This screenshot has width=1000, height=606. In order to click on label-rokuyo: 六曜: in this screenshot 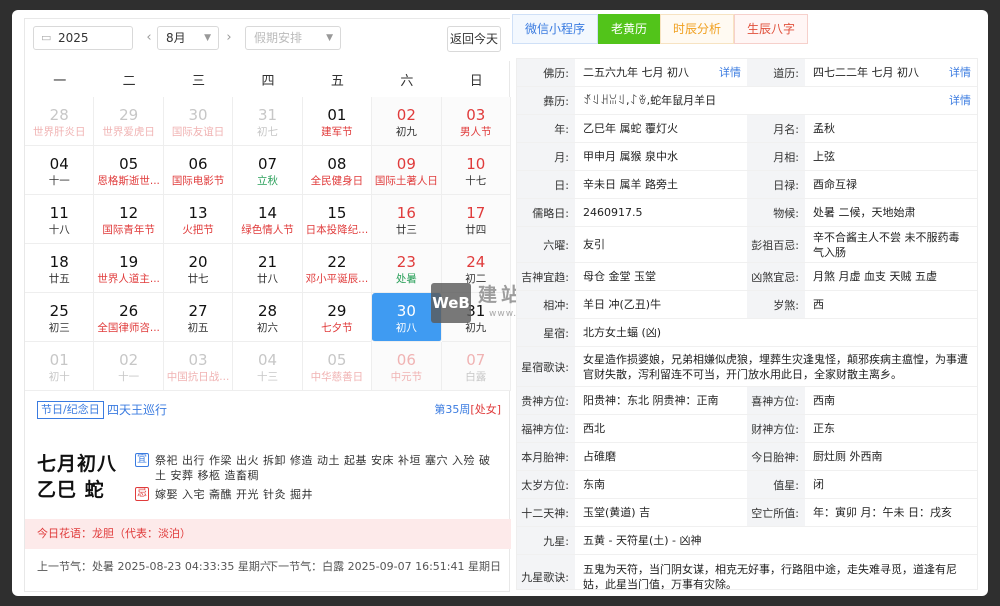, I will do `click(546, 244)`.